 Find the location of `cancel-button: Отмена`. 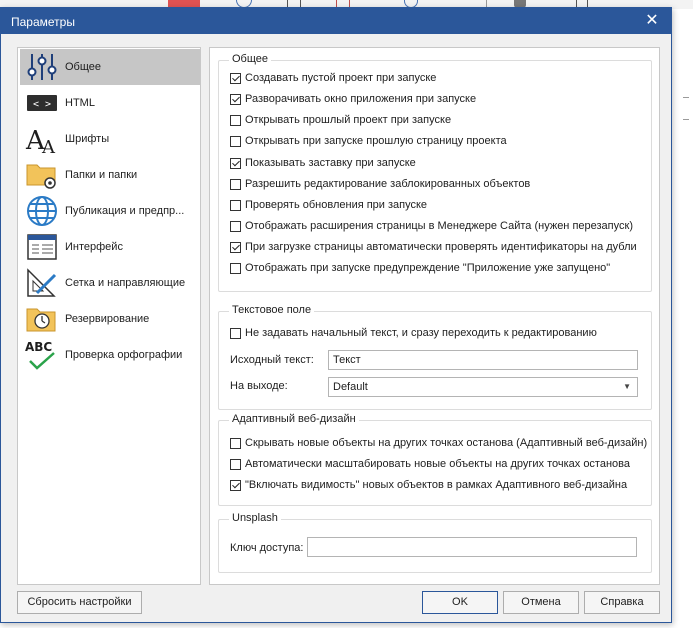

cancel-button: Отмена is located at coordinates (541, 602).